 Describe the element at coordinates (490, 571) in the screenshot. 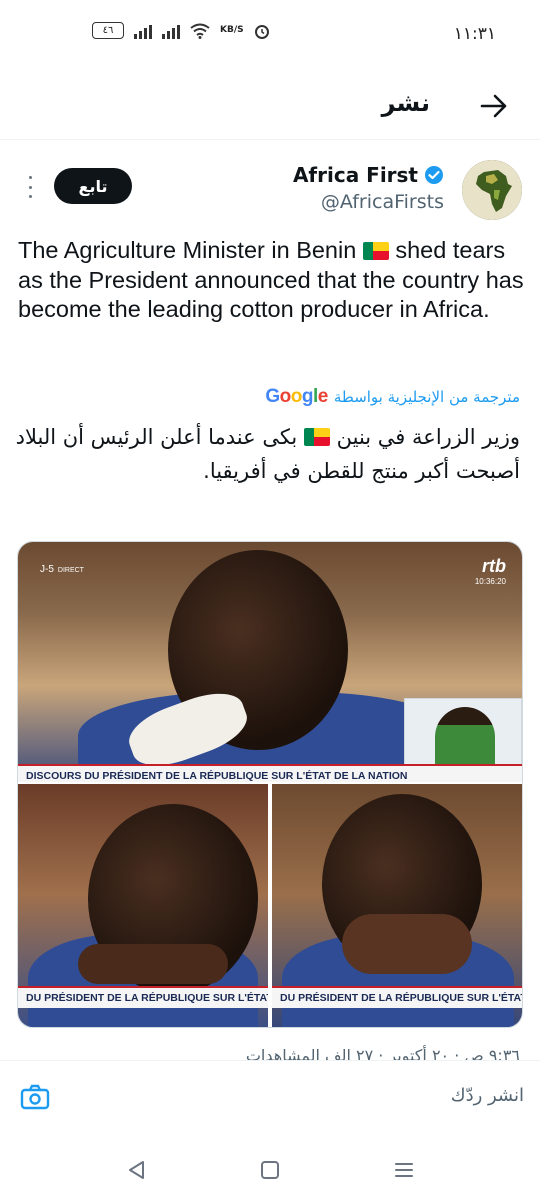

I see `channel-logo: rtb 10:36:20` at that location.